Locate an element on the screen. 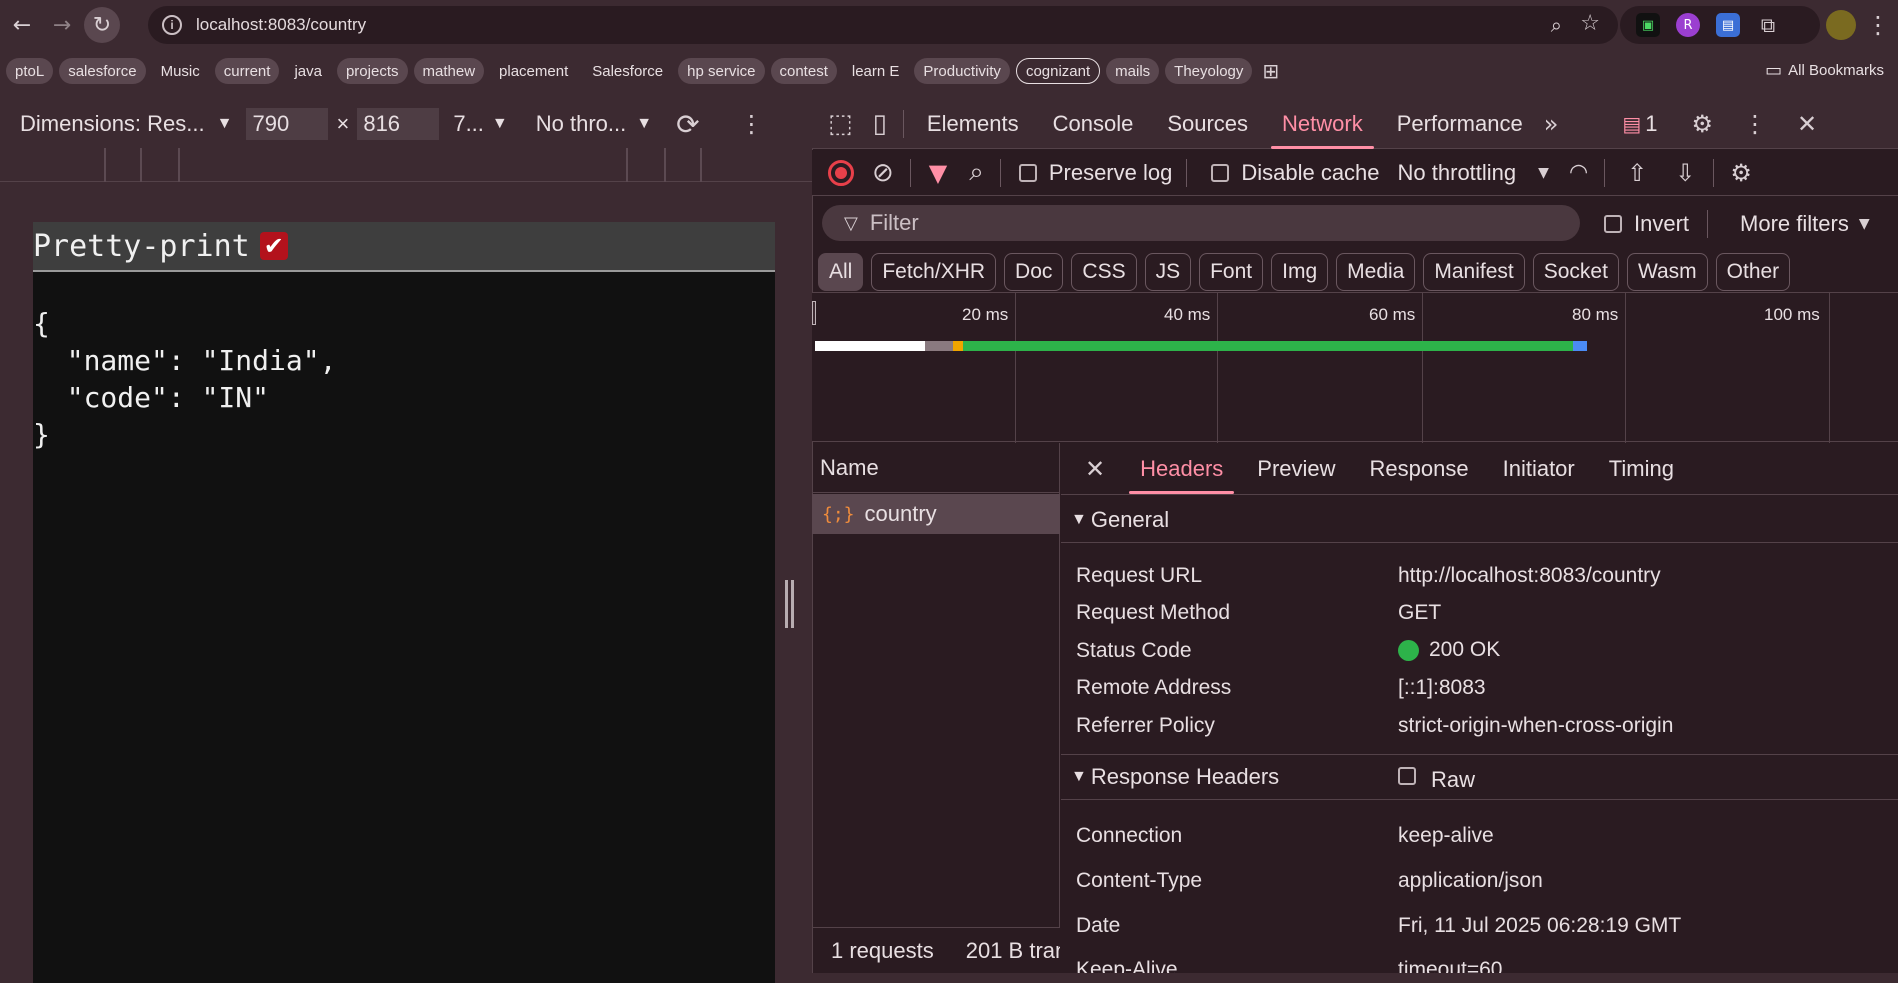 This screenshot has height=983, width=1898. type-filter-manifest: Manifest is located at coordinates (1474, 272).